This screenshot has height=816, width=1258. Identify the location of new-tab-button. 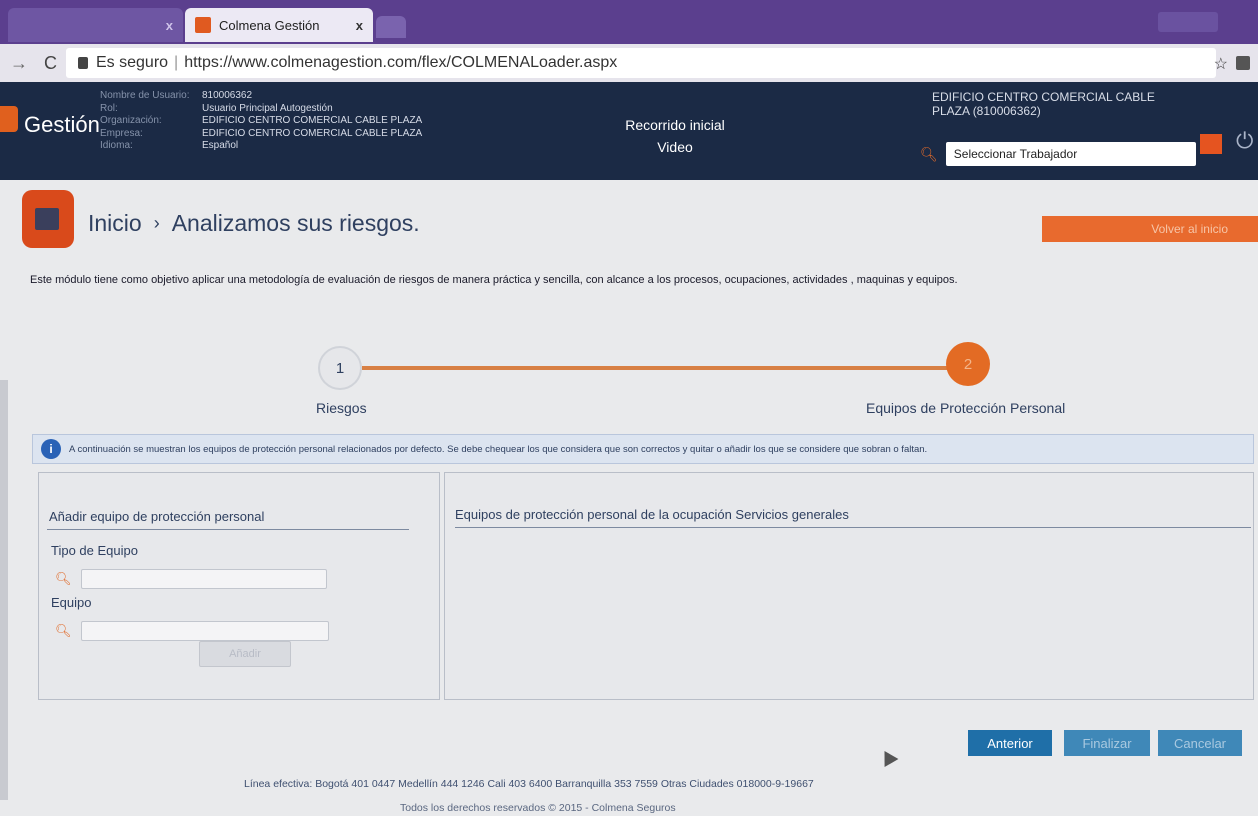
(391, 27).